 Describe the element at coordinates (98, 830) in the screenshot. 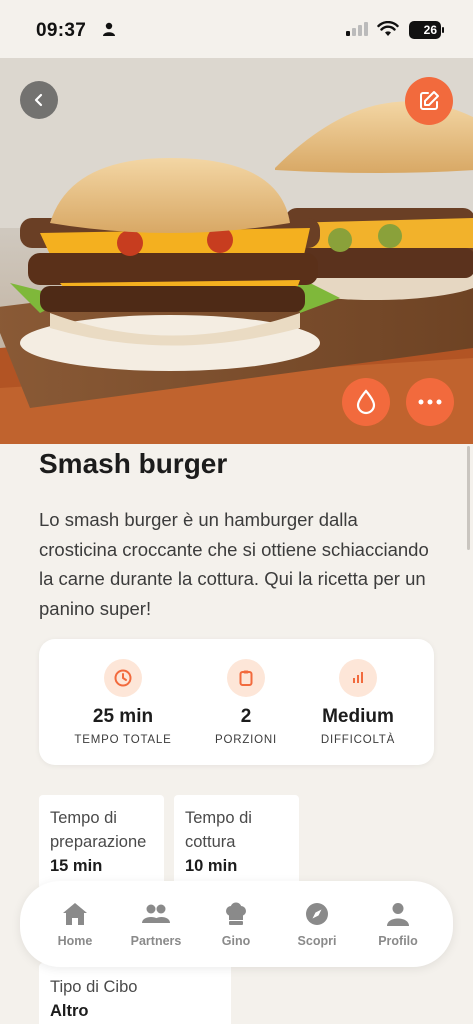

I see `info-label: Tempo di preparazione` at that location.